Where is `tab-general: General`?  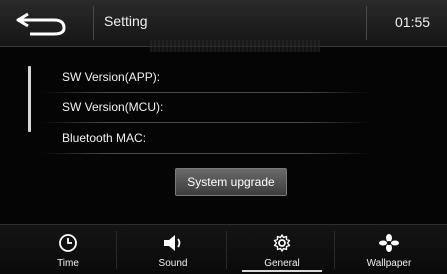 tab-general: General is located at coordinates (282, 249).